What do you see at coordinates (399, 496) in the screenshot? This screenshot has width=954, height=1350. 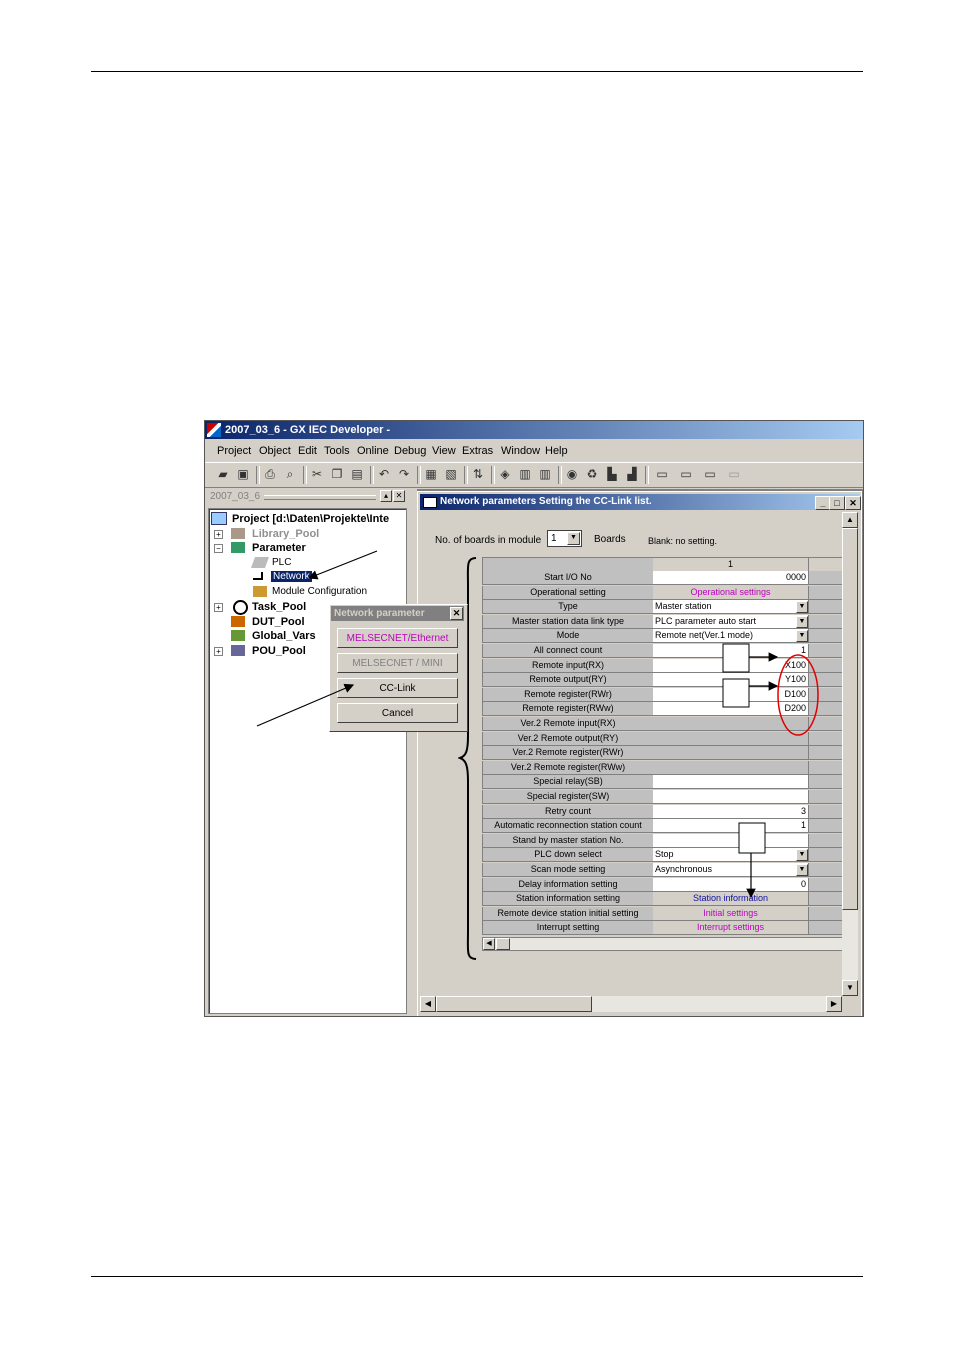 I see `navigator-close-button: ✕` at bounding box center [399, 496].